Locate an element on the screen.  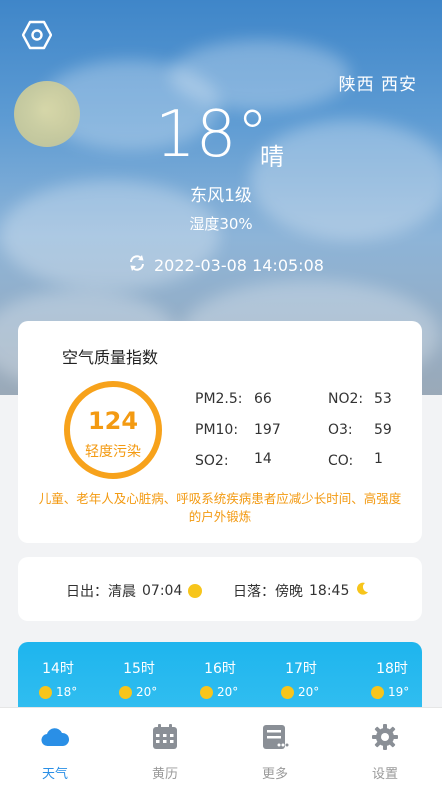
hour-label: 14时 is located at coordinates (58, 669).